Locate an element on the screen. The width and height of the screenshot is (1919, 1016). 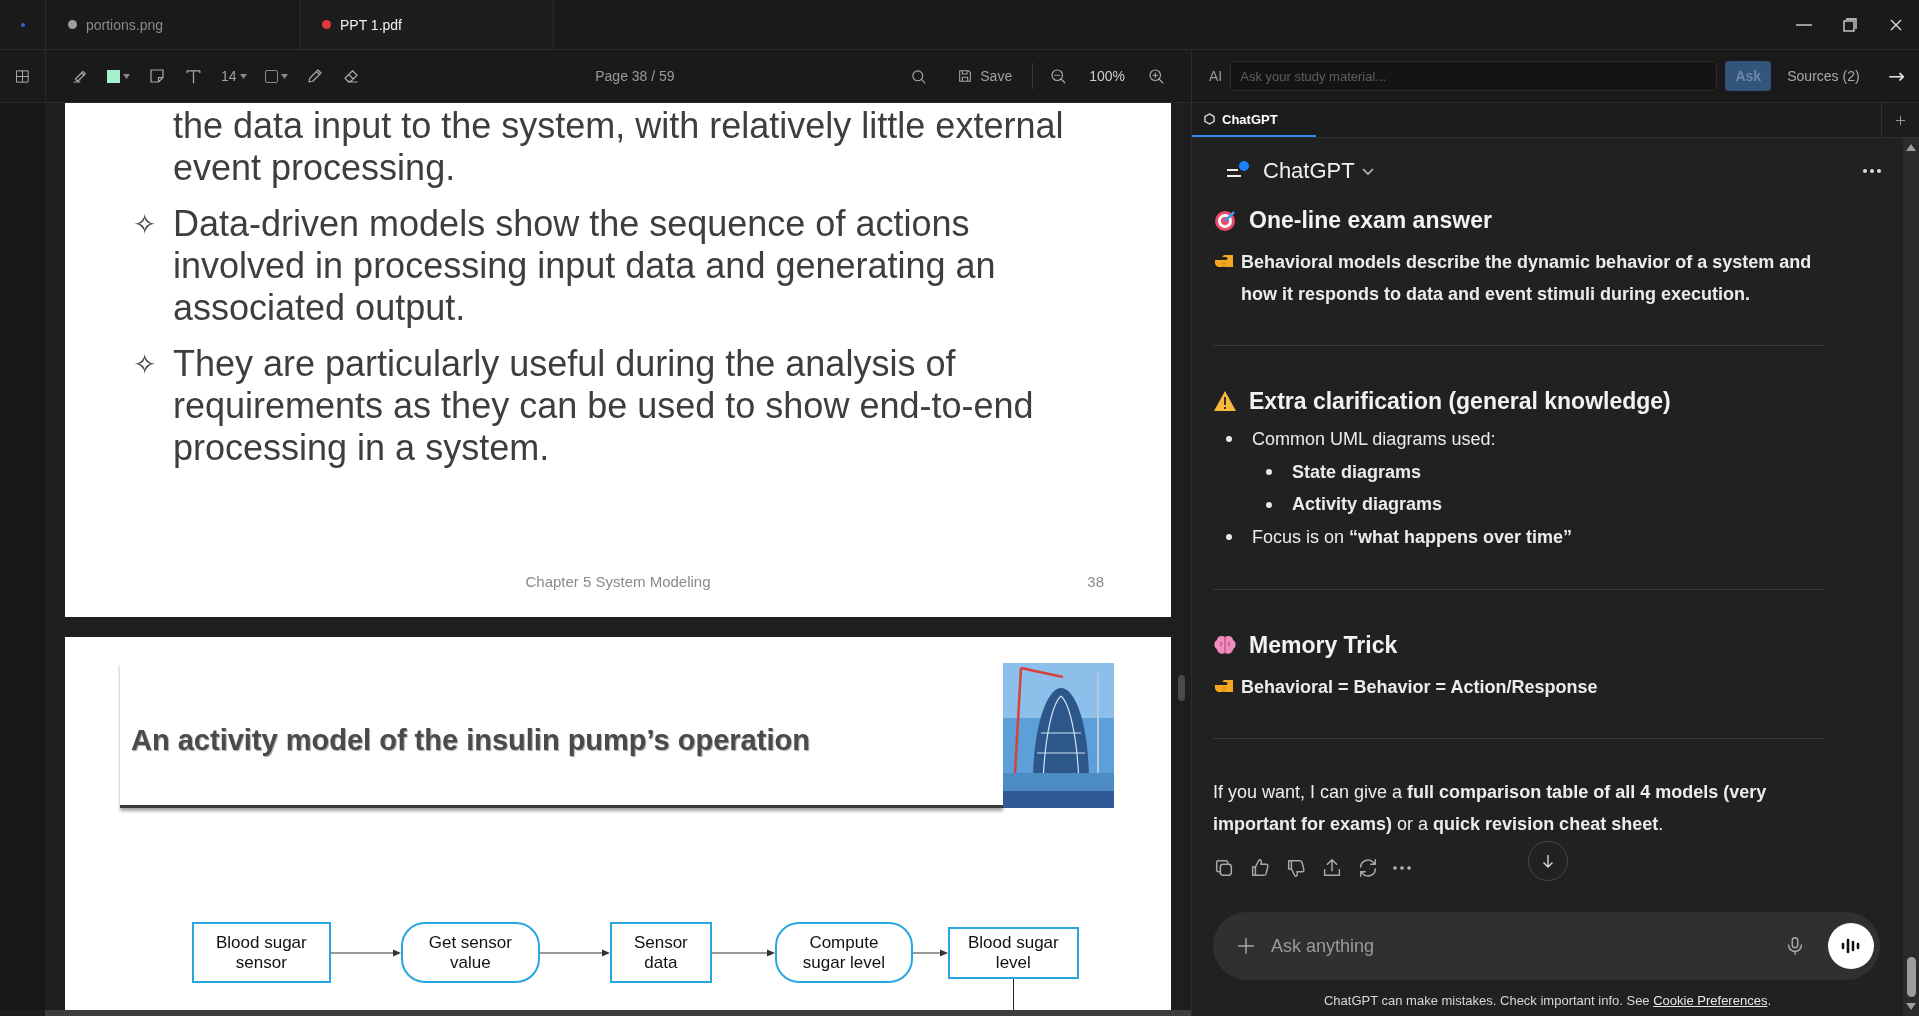
scroll-down-button is located at coordinates (1547, 861).